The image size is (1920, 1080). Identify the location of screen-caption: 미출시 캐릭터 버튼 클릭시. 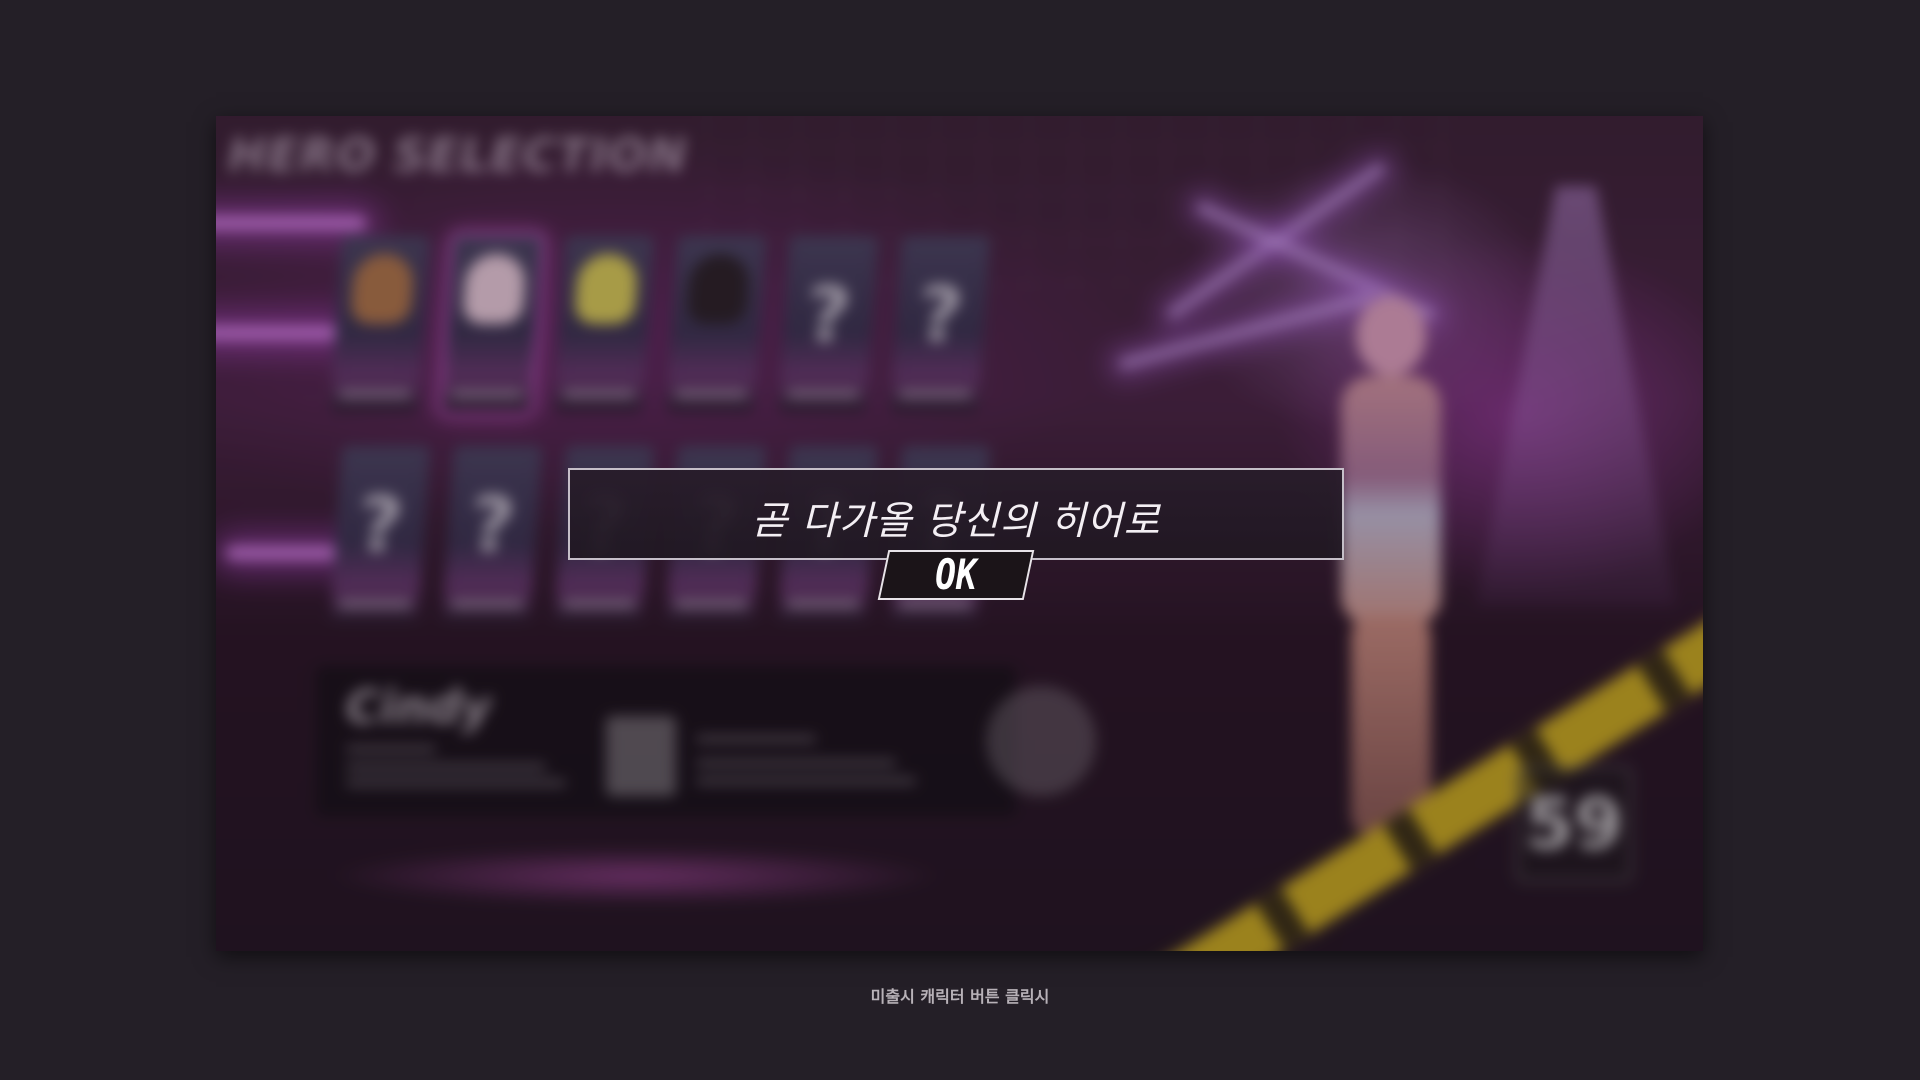
(960, 996).